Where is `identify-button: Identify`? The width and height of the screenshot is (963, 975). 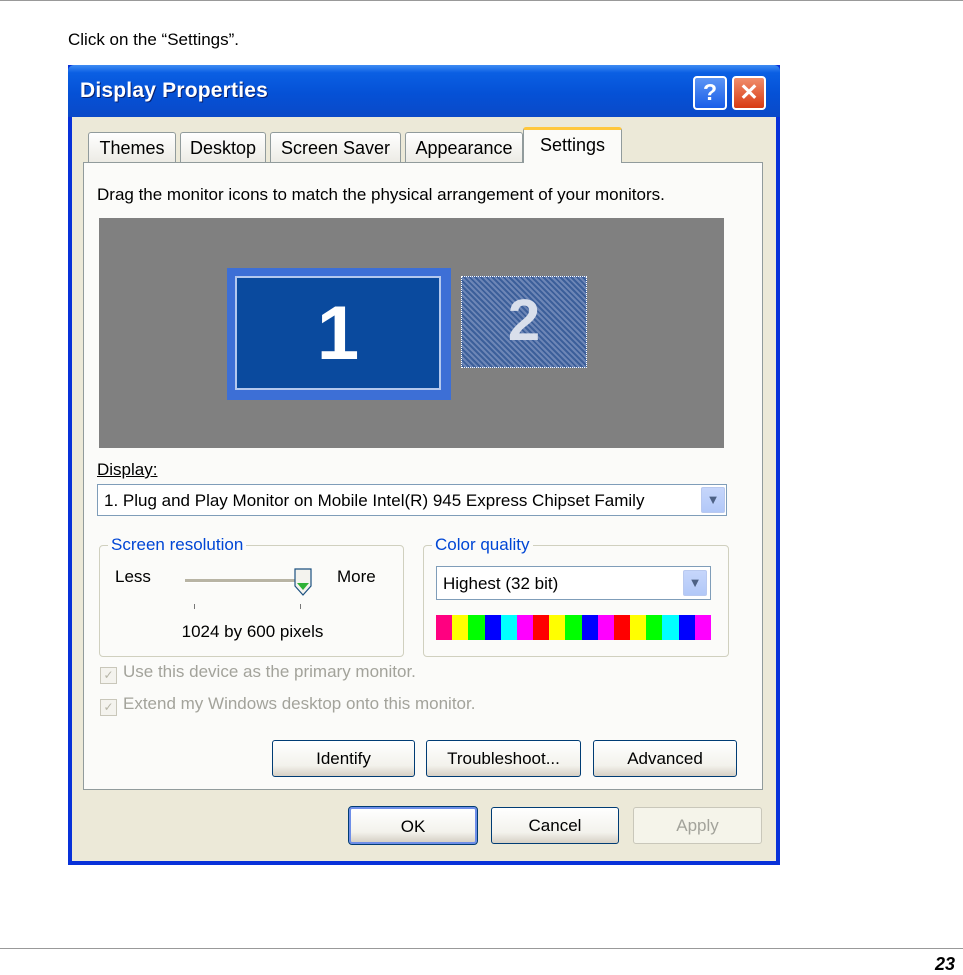
identify-button: Identify is located at coordinates (343, 758).